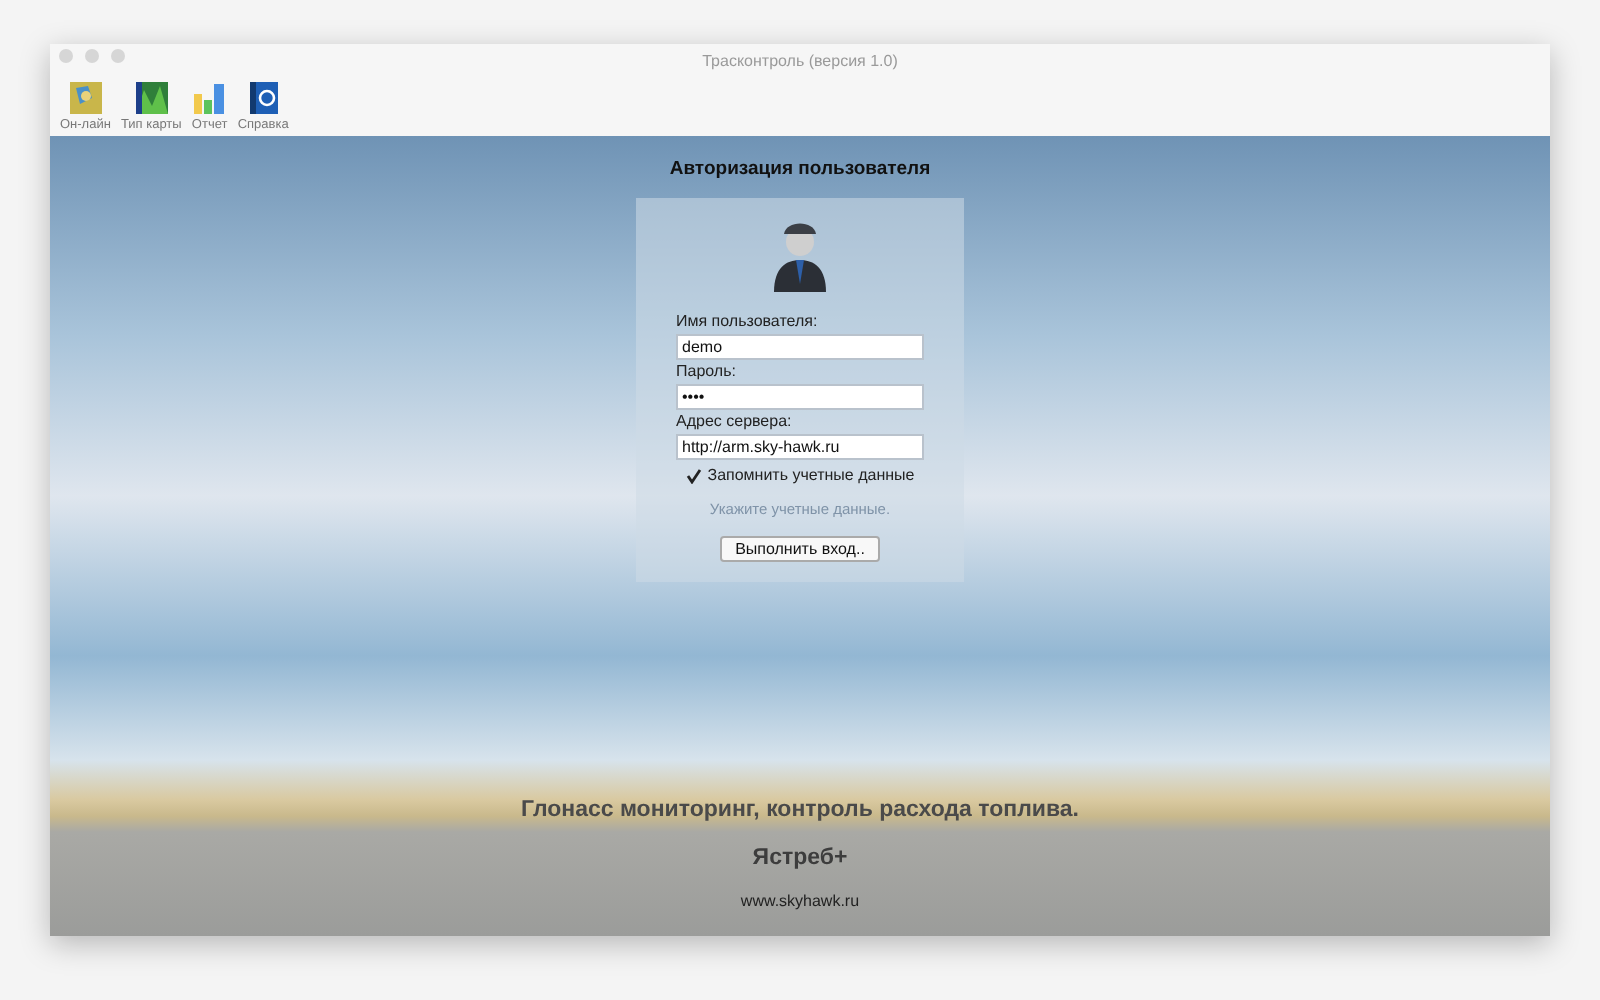  Describe the element at coordinates (800, 347) in the screenshot. I see `input-field: demo` at that location.